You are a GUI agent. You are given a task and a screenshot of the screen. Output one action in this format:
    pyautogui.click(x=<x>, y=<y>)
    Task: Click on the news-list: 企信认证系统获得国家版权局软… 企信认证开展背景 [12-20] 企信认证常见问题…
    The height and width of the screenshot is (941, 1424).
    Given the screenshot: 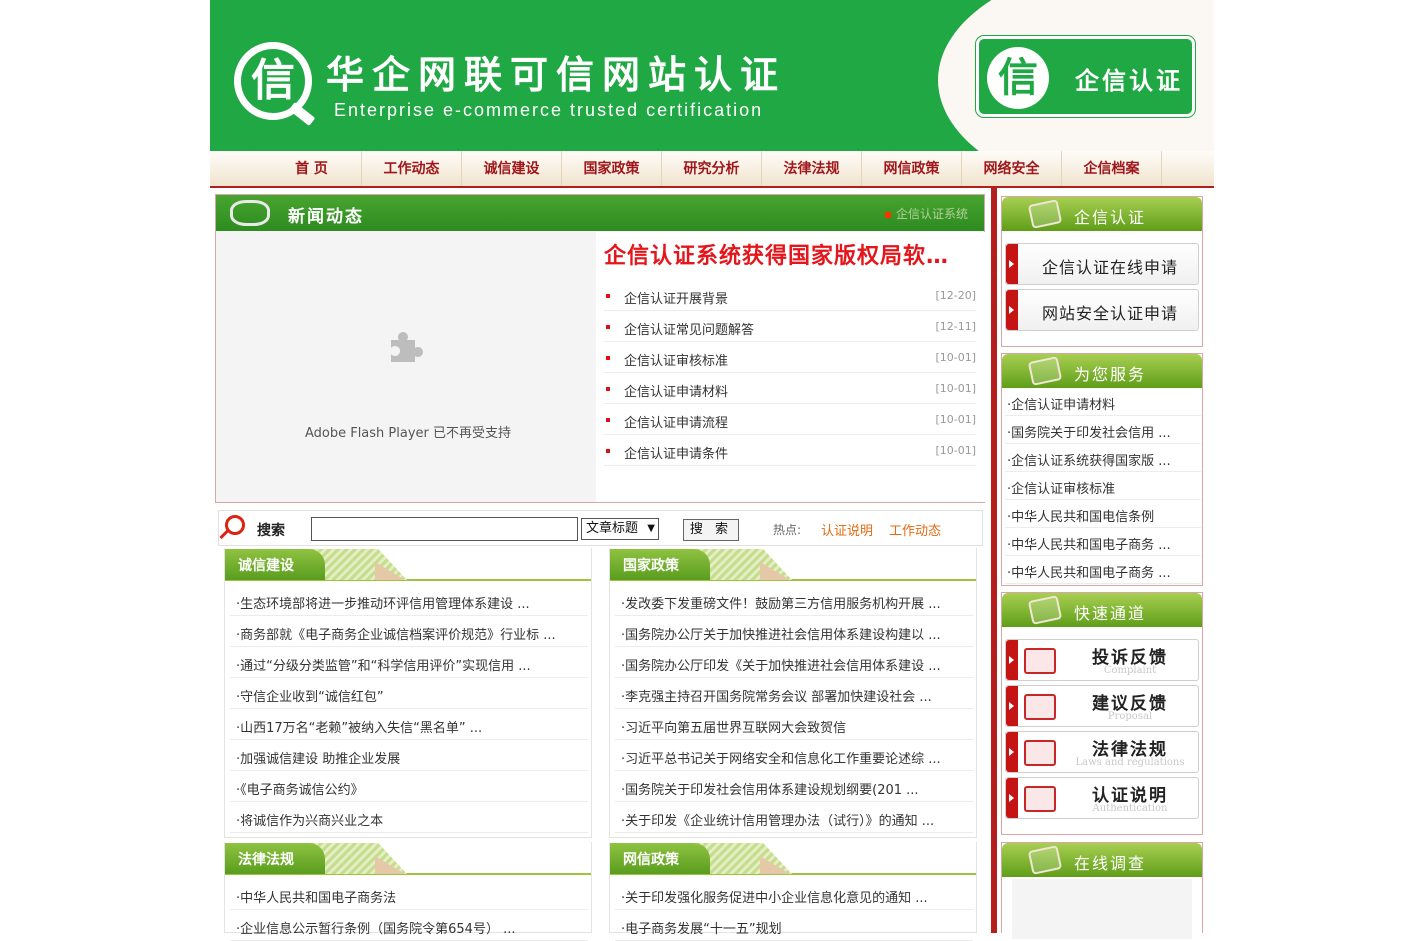 What is the action you would take?
    pyautogui.click(x=790, y=367)
    